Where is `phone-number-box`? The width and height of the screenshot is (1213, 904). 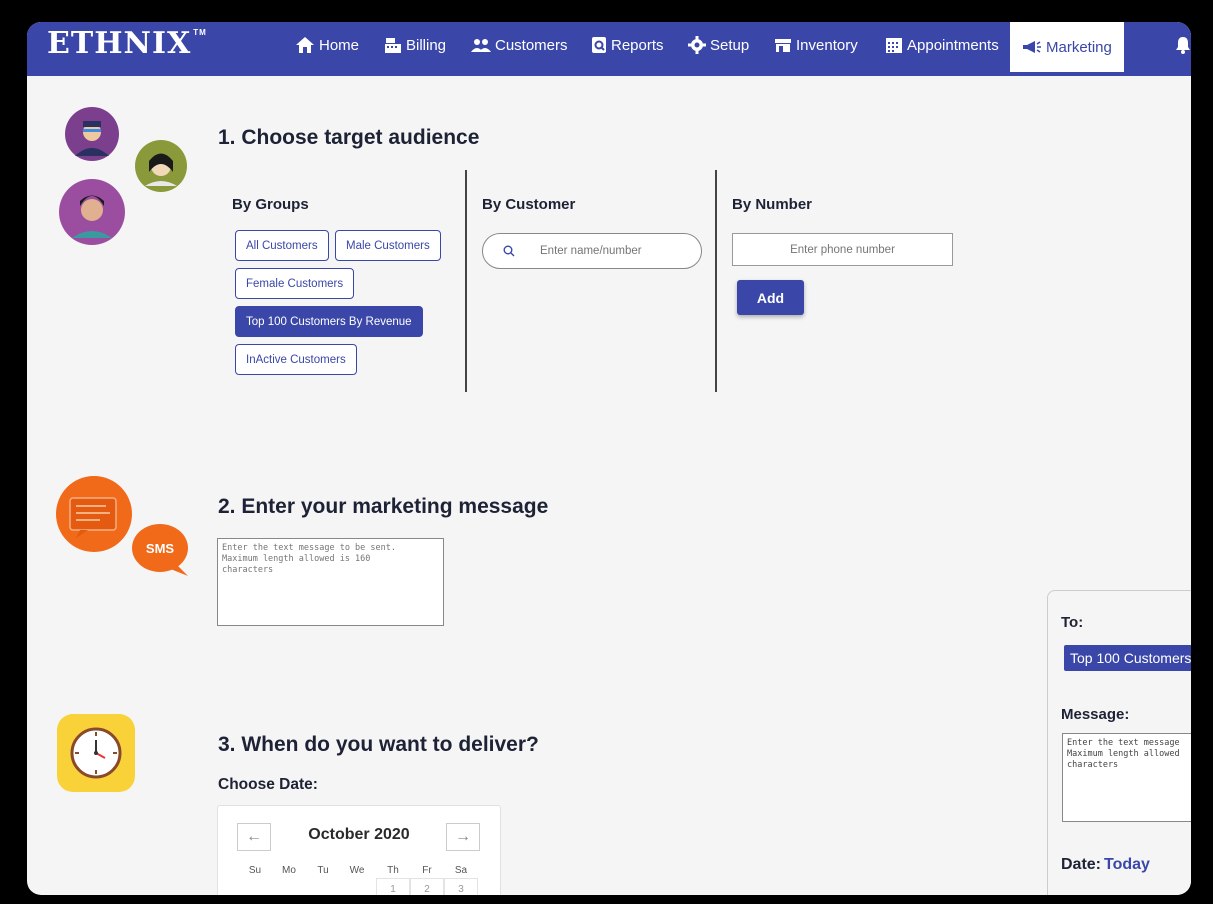 phone-number-box is located at coordinates (842, 249).